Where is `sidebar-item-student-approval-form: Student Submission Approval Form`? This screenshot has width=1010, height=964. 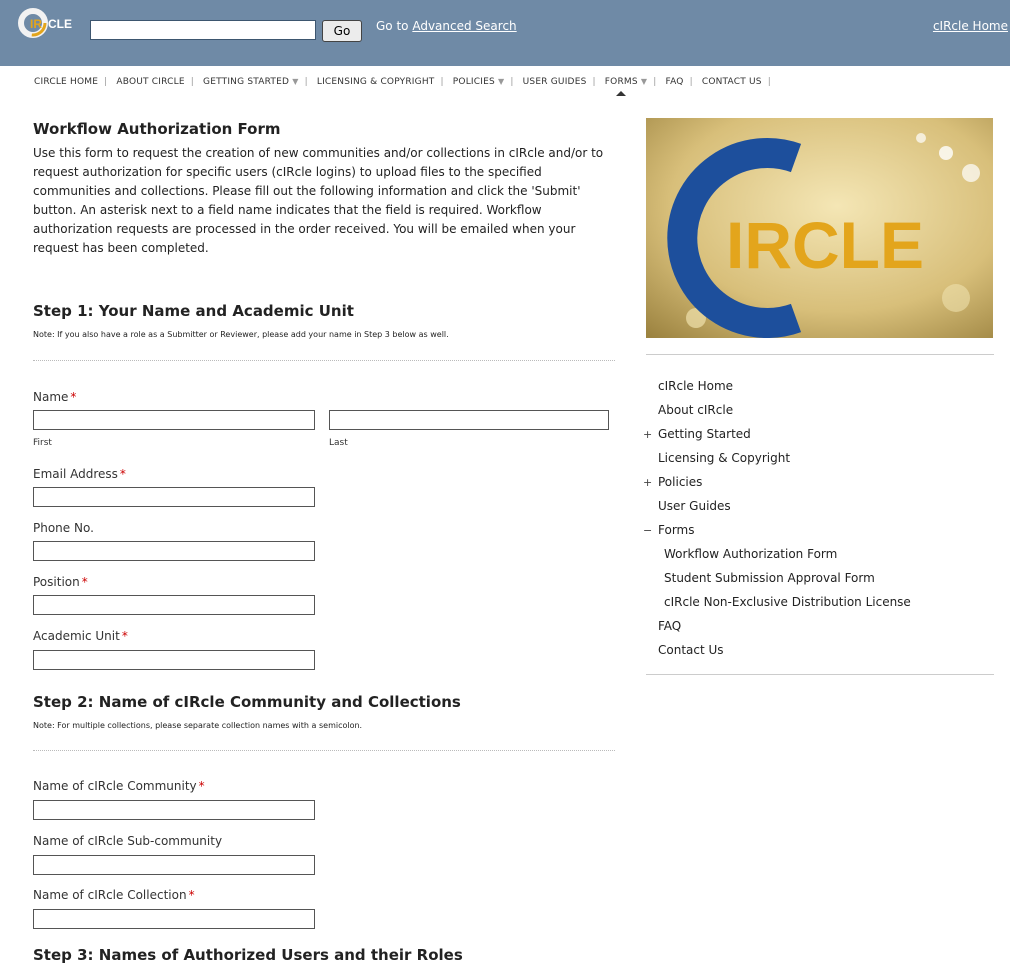 sidebar-item-student-approval-form: Student Submission Approval Form is located at coordinates (778, 580).